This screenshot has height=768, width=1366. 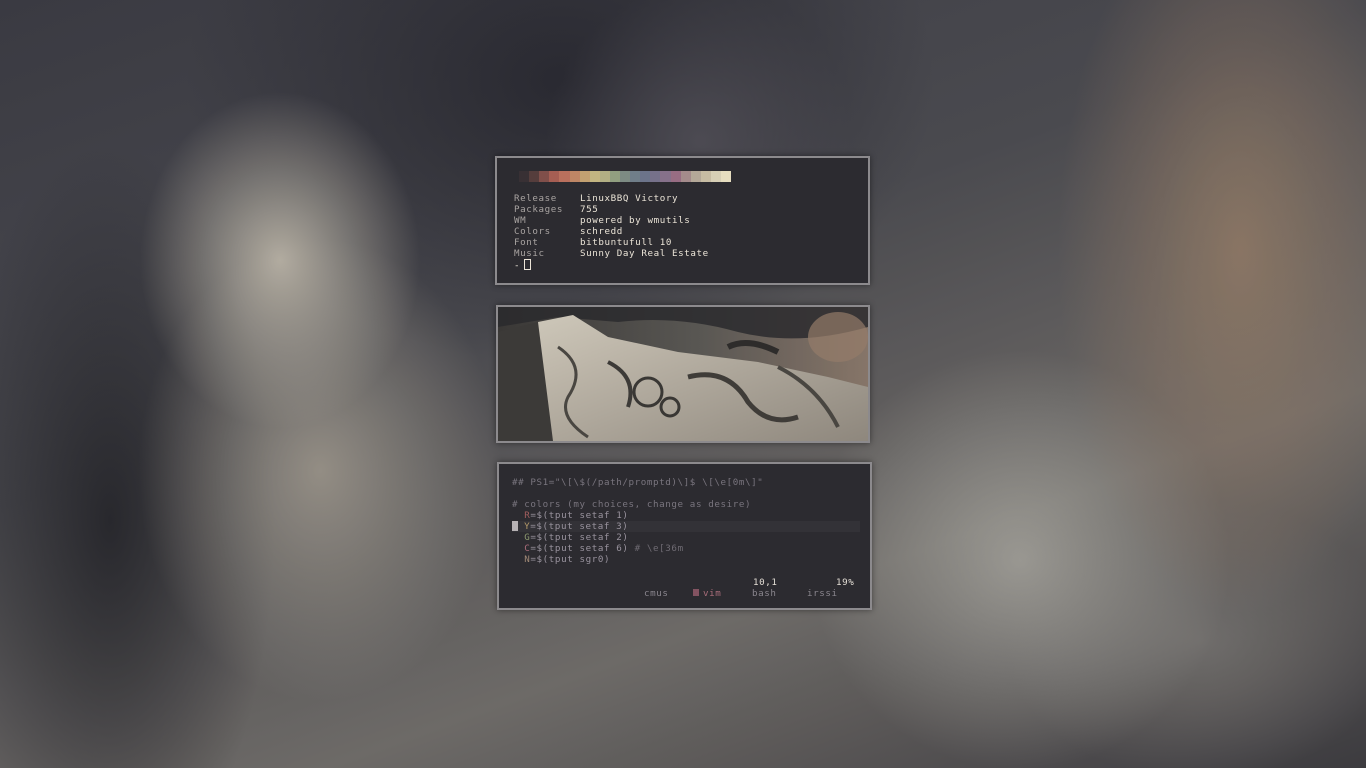 I want to click on code-line-var-n: N=$(tput sgr0), so click(x=686, y=559).